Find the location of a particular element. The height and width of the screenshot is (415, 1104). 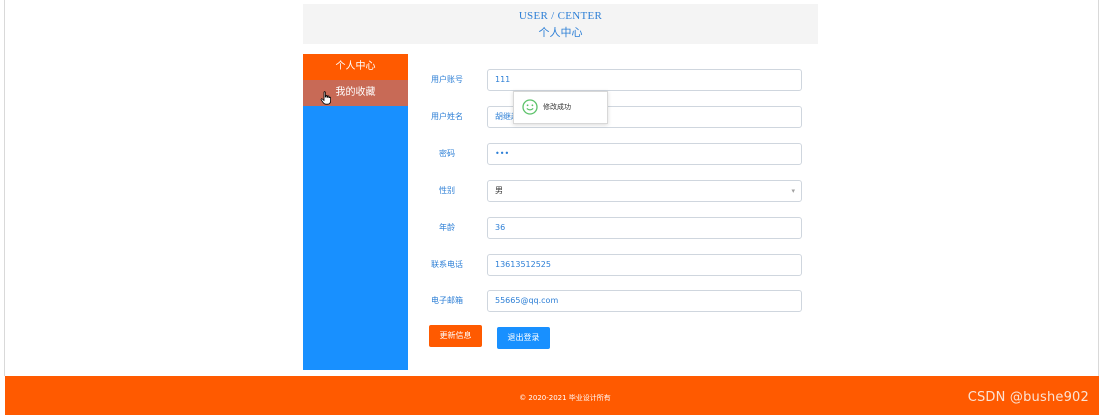

watermark: CSDN @bushe902 is located at coordinates (1028, 397).